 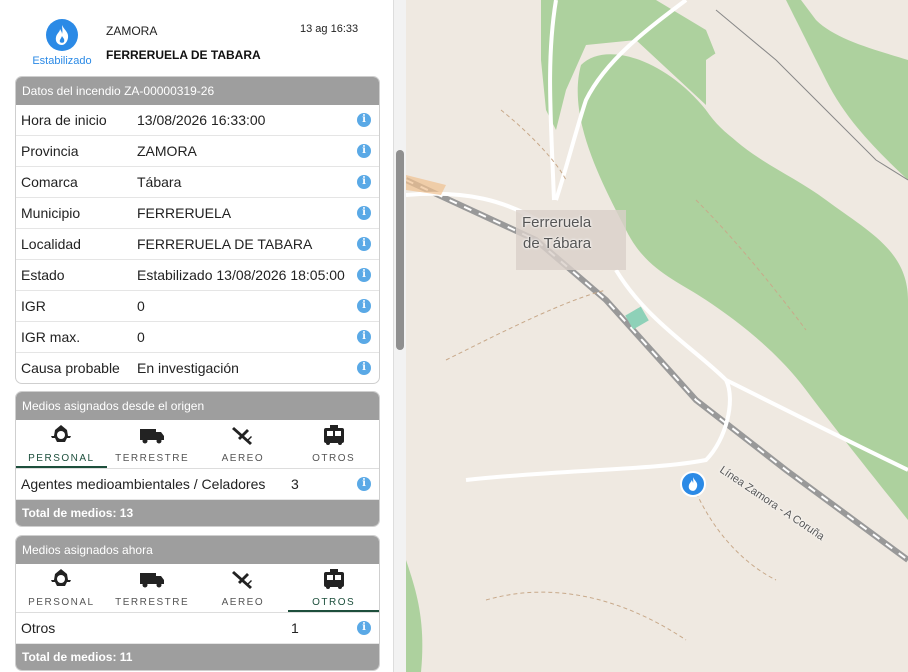 I want to click on resource-count: 1, so click(x=295, y=628).